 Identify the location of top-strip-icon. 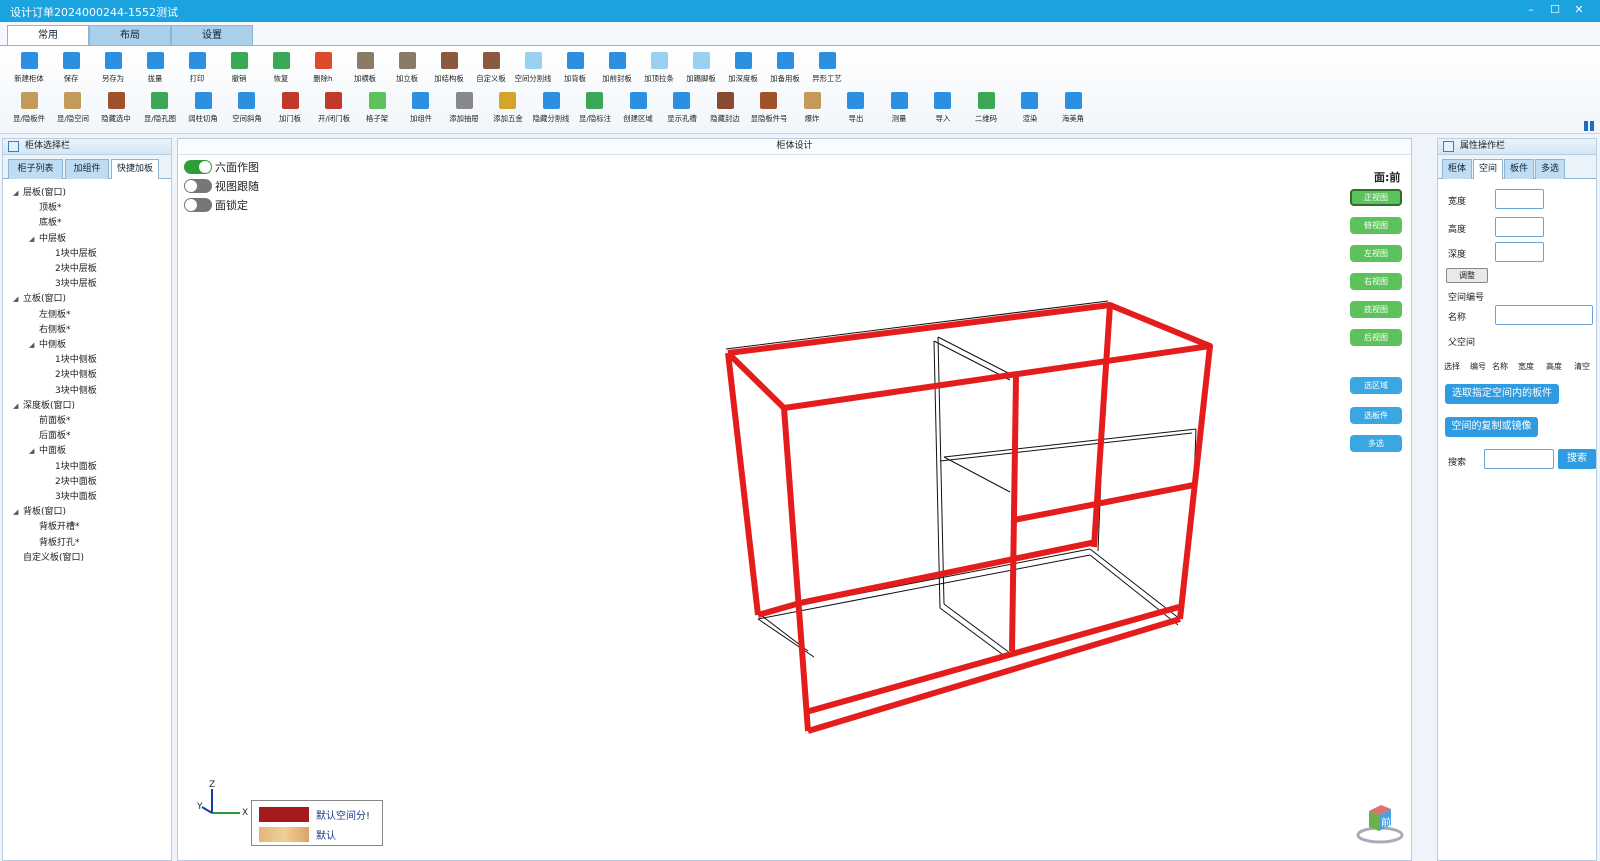
(659, 60).